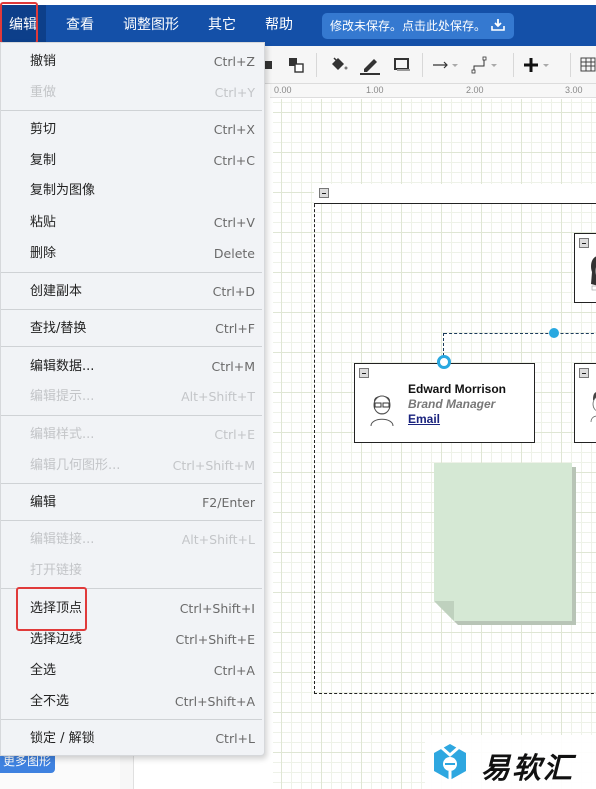  I want to click on brand-logo-icon, so click(450, 762).